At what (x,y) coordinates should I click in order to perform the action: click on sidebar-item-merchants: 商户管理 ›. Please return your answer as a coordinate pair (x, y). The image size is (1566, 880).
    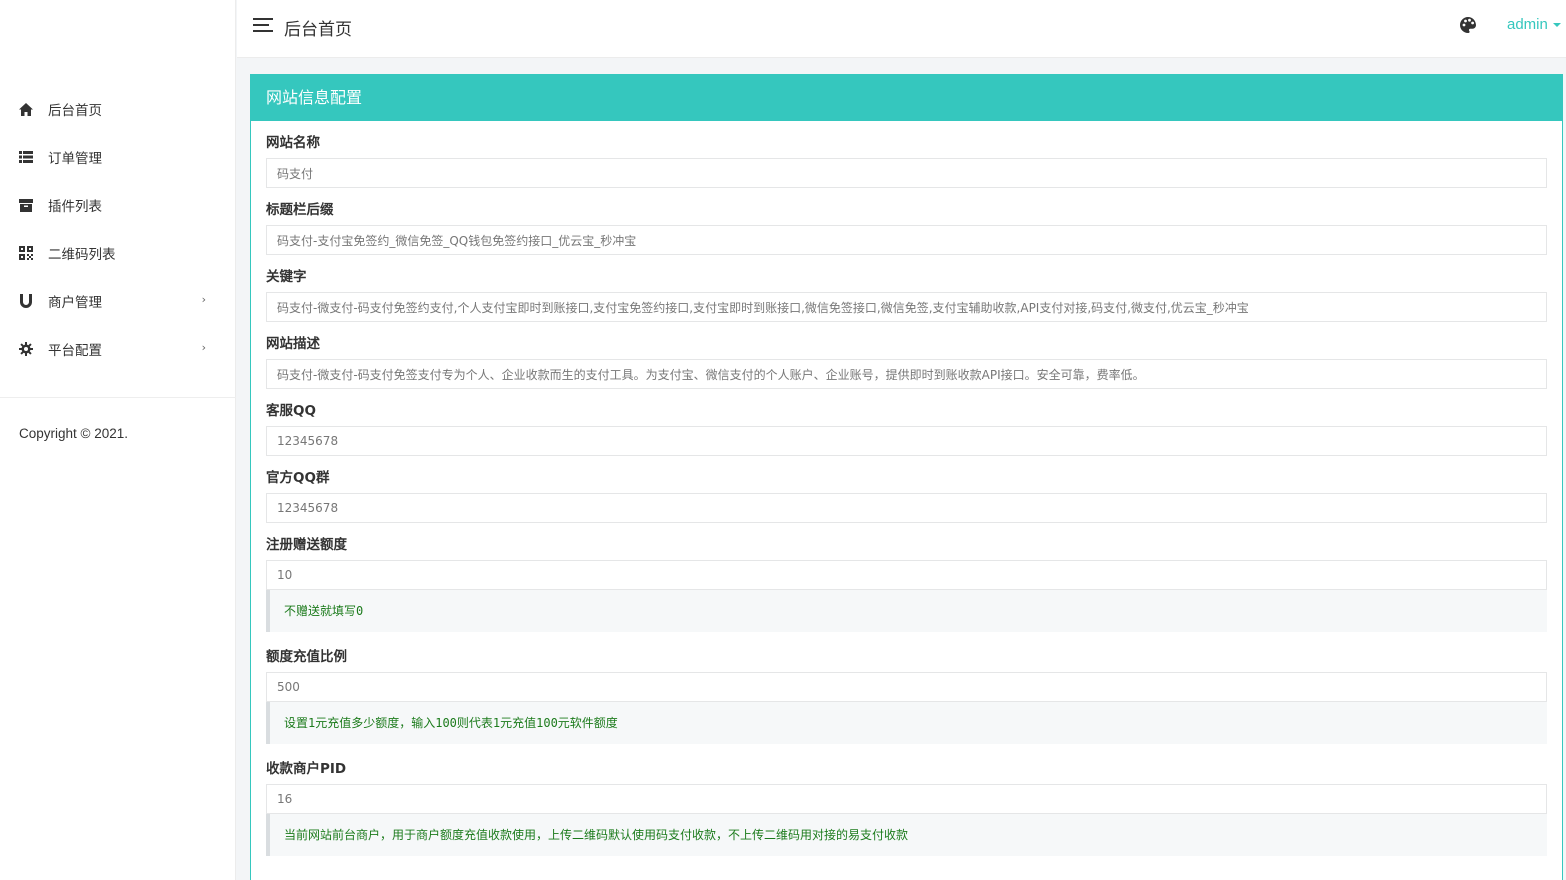
    Looking at the image, I should click on (118, 301).